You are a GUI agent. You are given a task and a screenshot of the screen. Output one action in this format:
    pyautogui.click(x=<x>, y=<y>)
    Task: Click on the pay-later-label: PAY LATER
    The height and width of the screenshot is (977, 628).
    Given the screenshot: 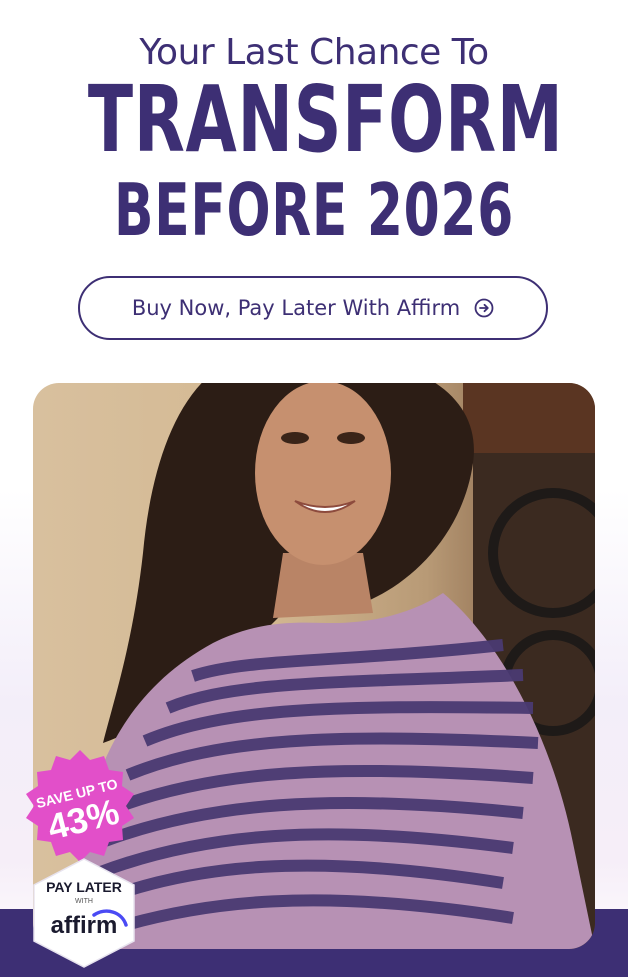 What is the action you would take?
    pyautogui.click(x=84, y=887)
    